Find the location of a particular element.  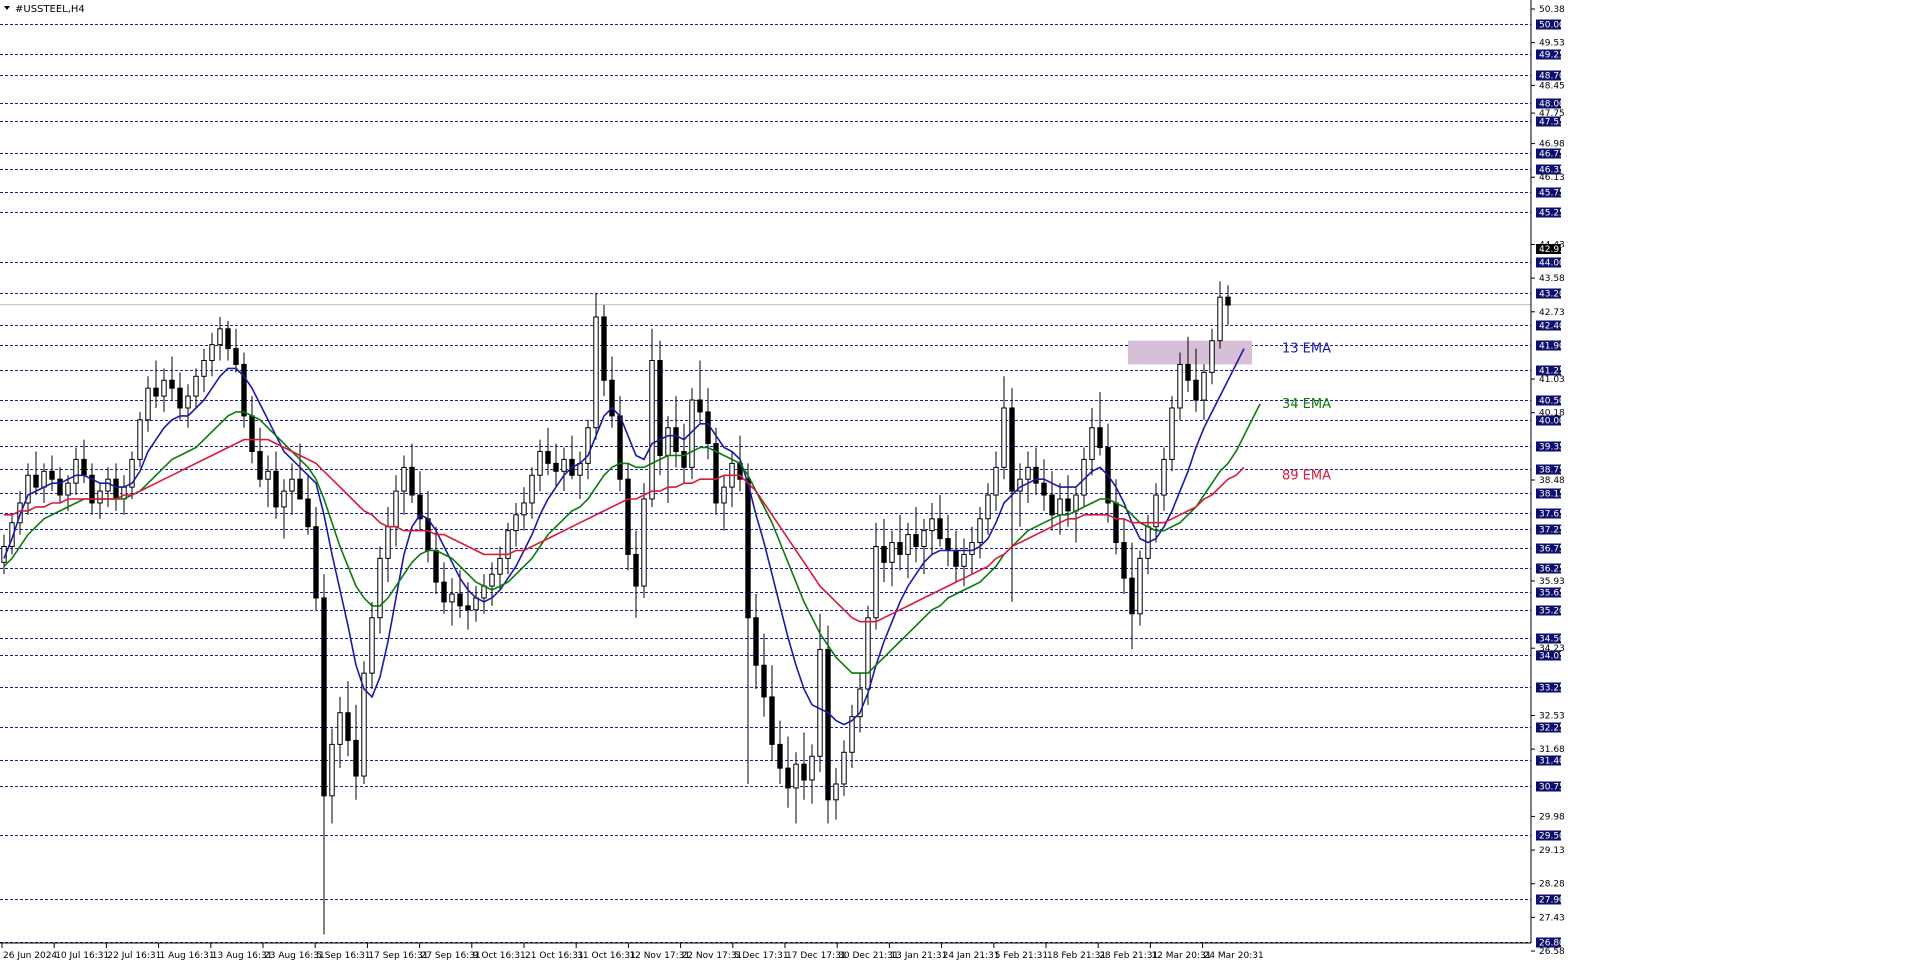

level-tag-label: 33.25 is located at coordinates (1552, 689).